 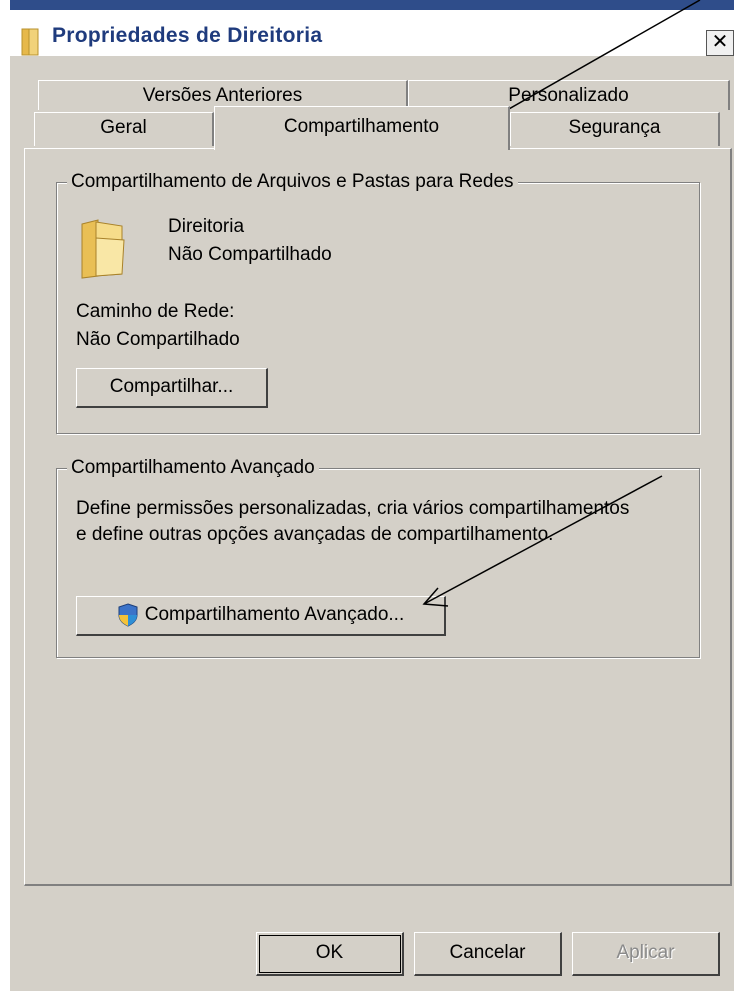 I want to click on apply-button: Aplicar, so click(x=646, y=954).